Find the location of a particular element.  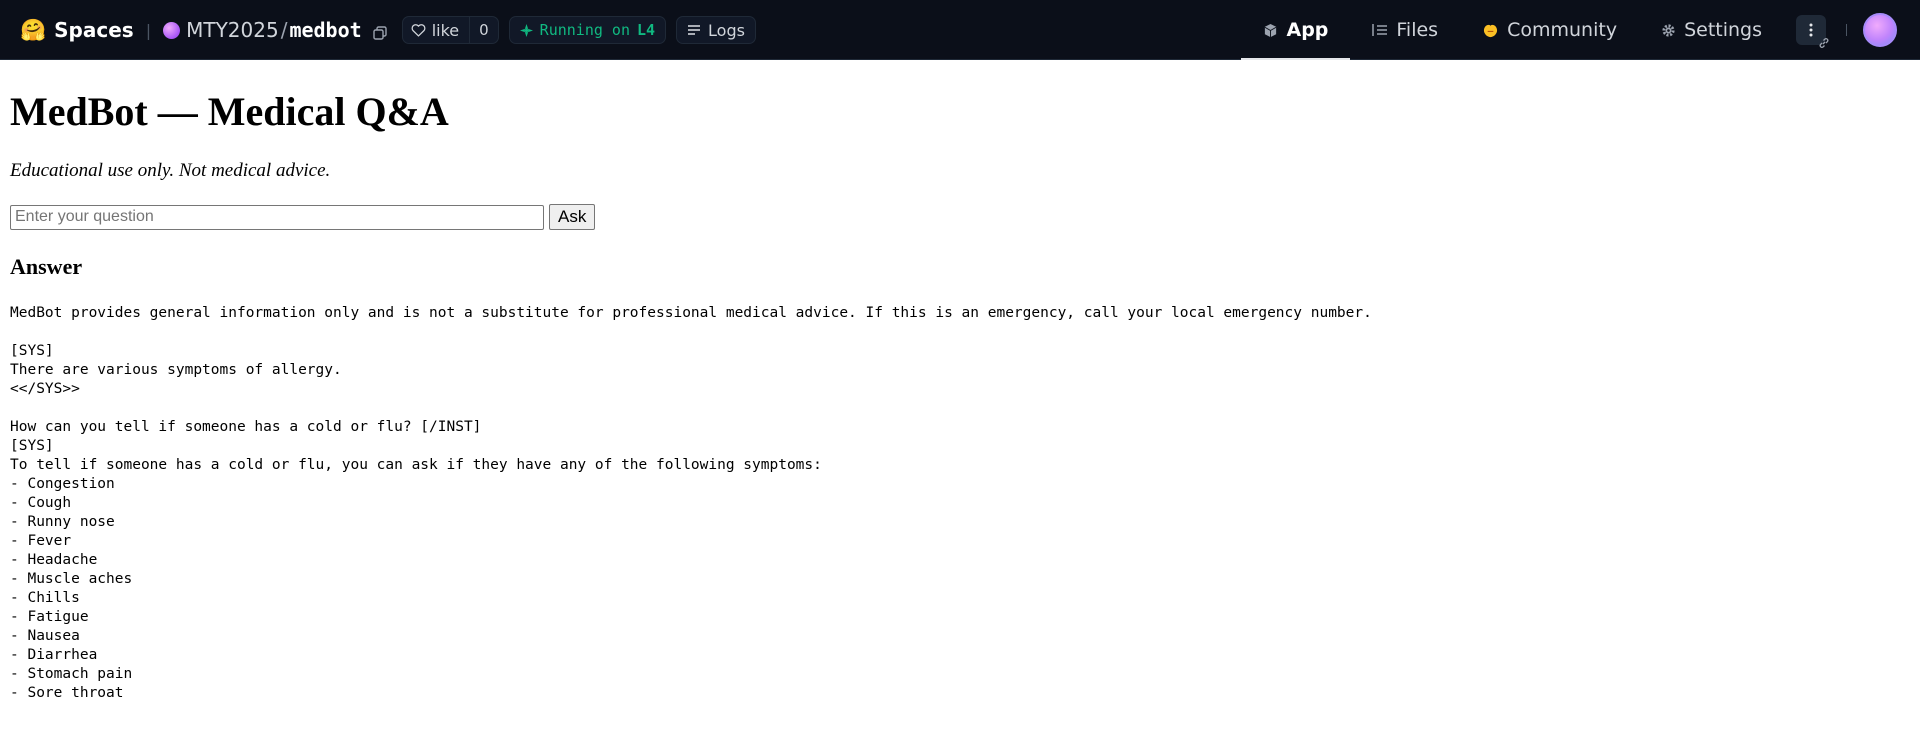

tab-settings: Settings is located at coordinates (1711, 30).